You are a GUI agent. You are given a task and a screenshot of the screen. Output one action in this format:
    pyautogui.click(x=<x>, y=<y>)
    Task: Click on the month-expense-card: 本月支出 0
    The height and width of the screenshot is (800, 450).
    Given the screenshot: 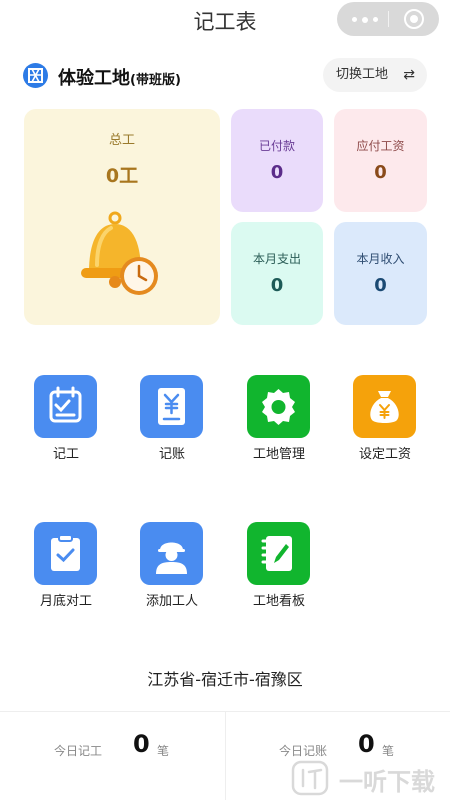 What is the action you would take?
    pyautogui.click(x=277, y=273)
    